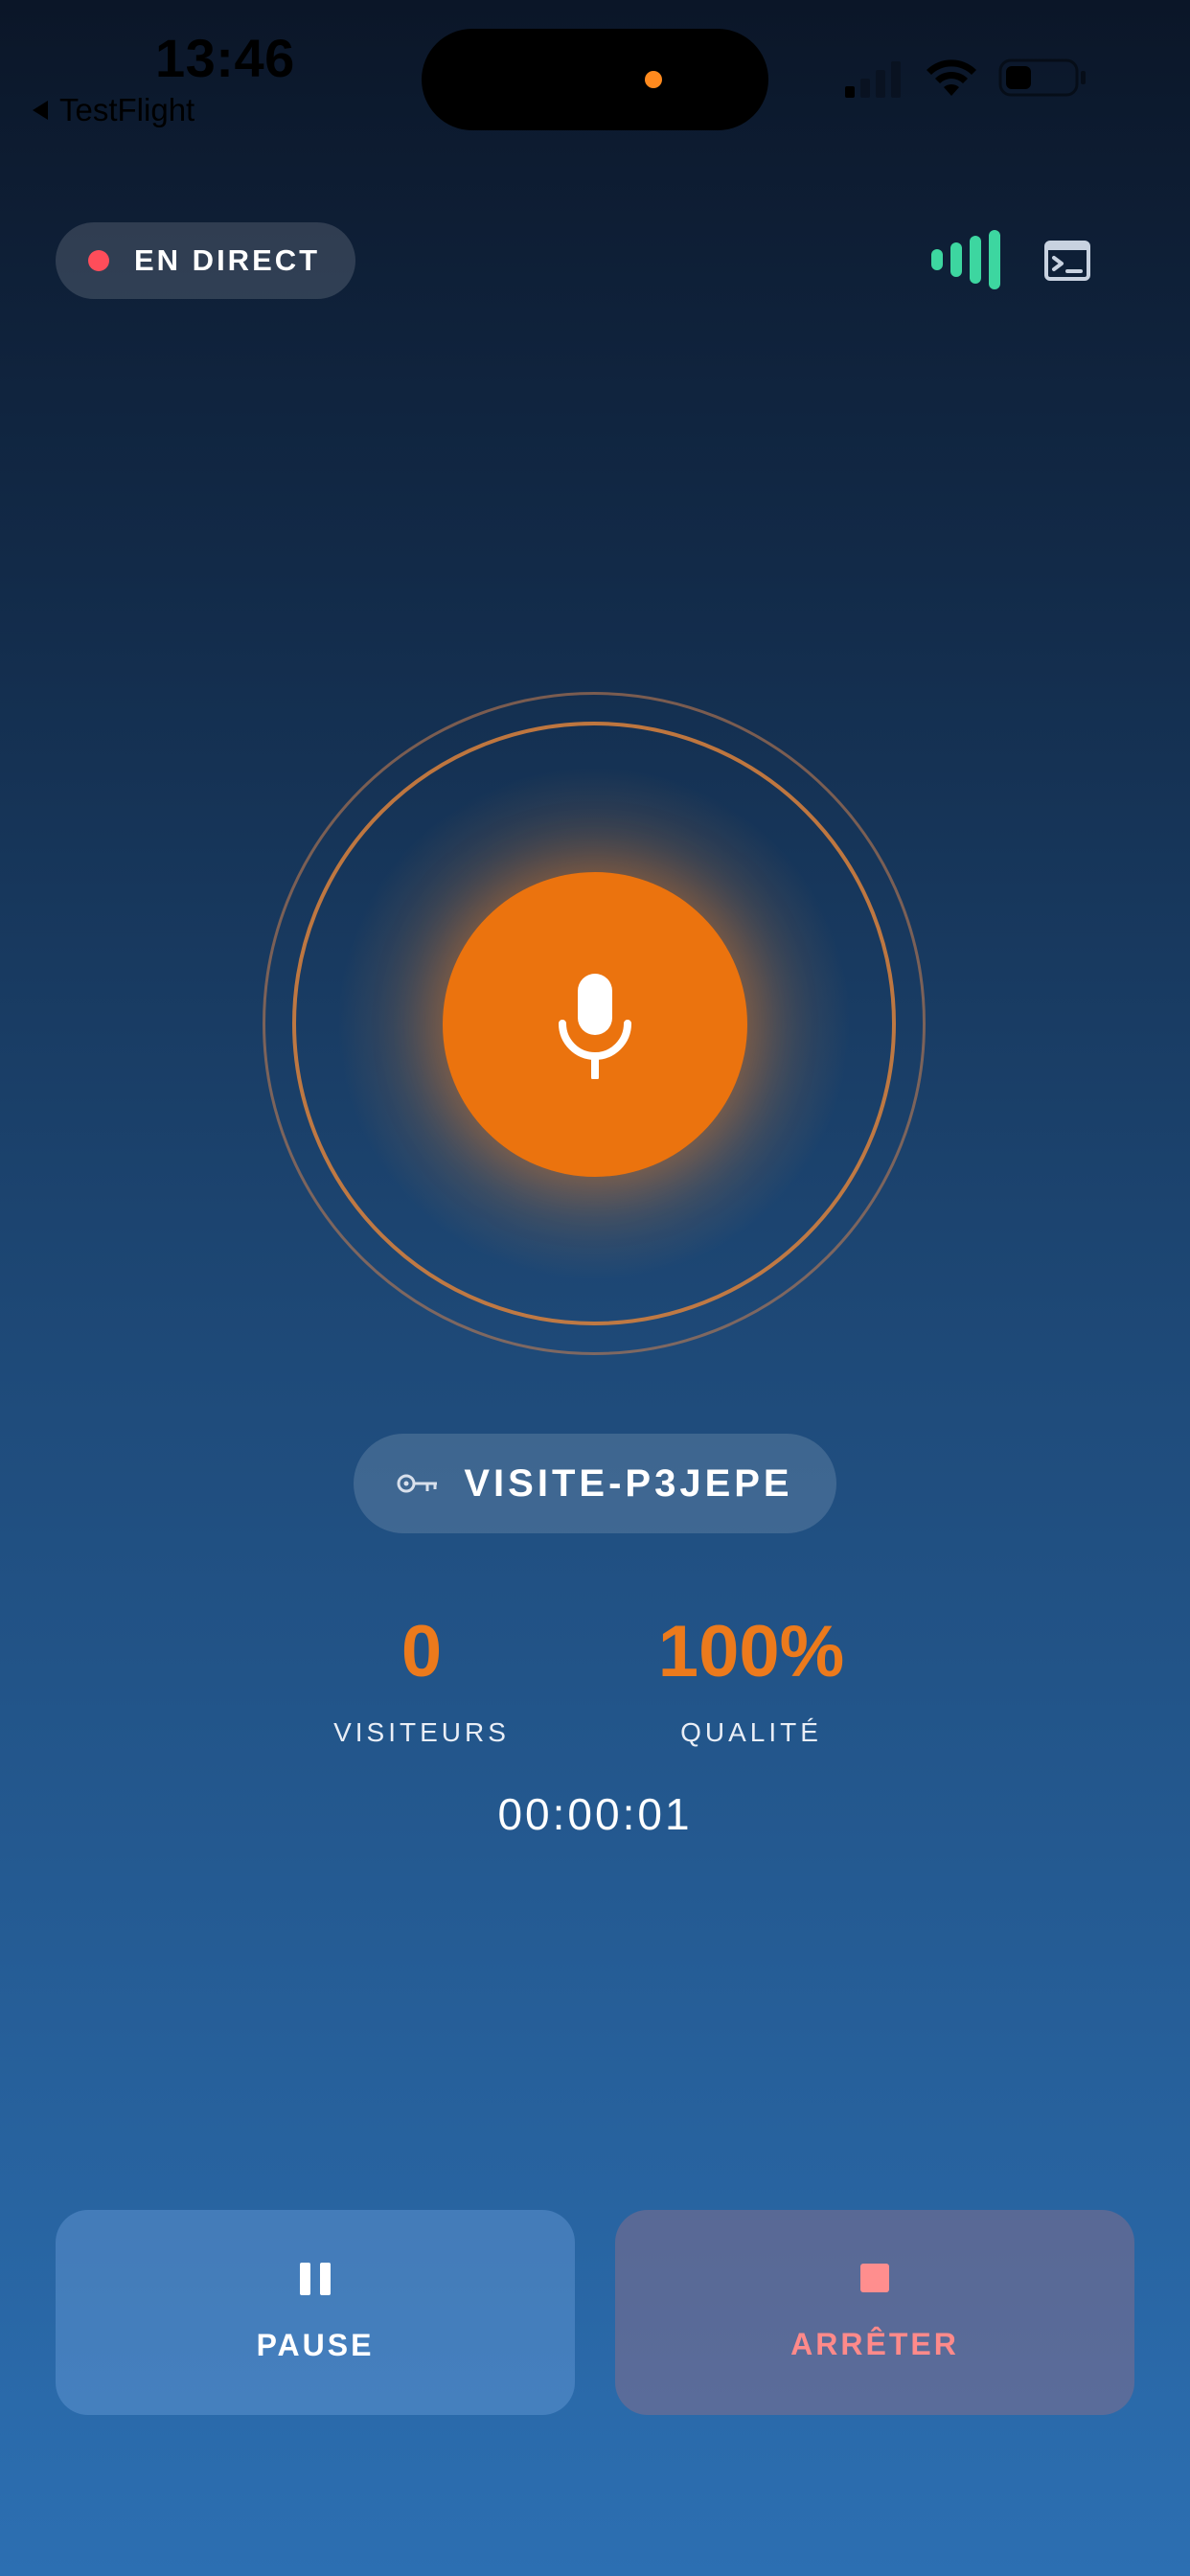 The width and height of the screenshot is (1190, 2576). Describe the element at coordinates (421, 1732) in the screenshot. I see `visitors-label: VISITEURS` at that location.